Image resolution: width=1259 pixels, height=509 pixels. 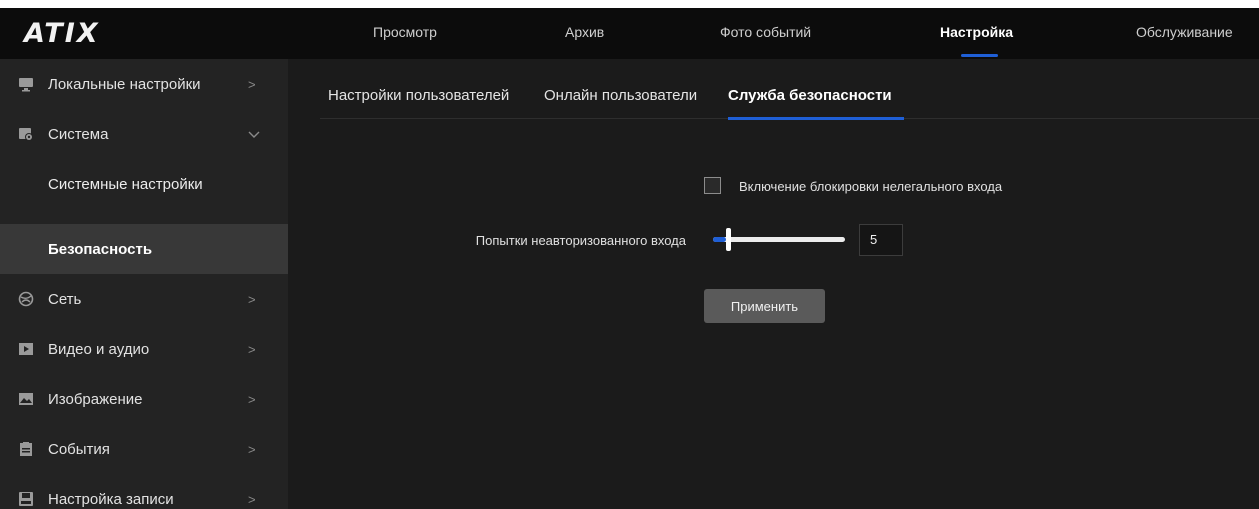 What do you see at coordinates (765, 32) in the screenshot?
I see `nav-event-photos: Фото событий` at bounding box center [765, 32].